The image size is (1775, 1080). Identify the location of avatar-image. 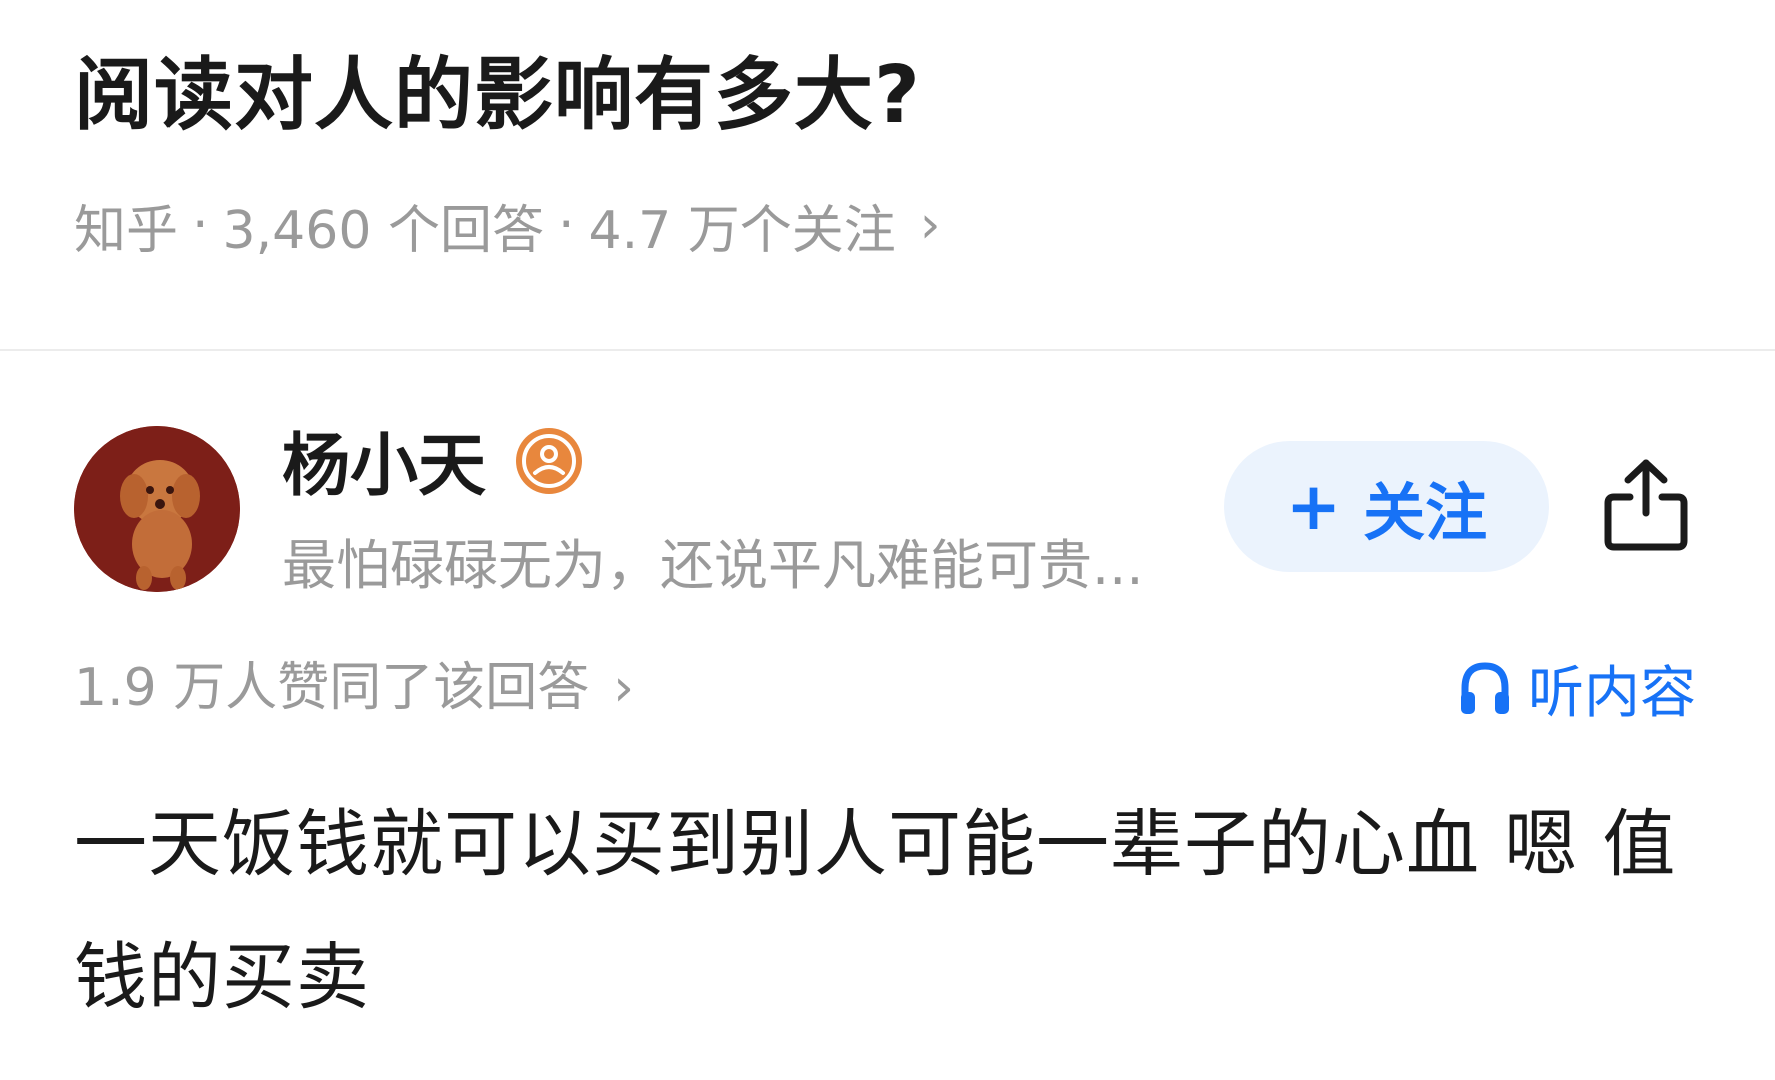
(157, 509).